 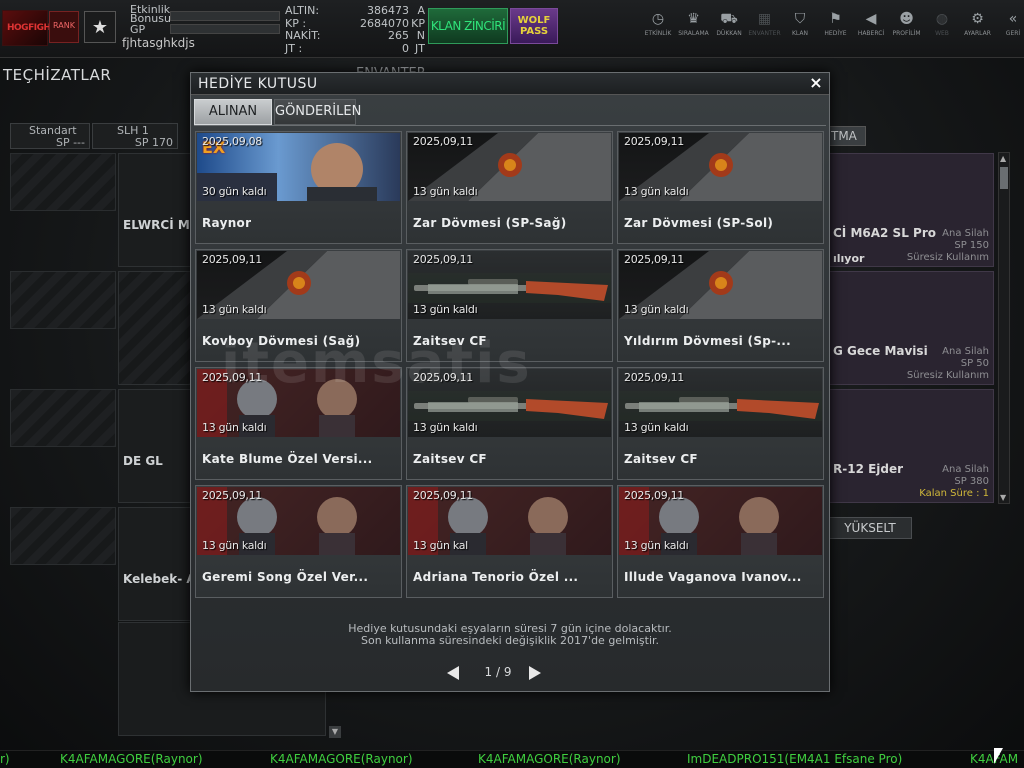 I want to click on gift-item-name: Zar Dövmesi (SP-Sağ), so click(x=490, y=223).